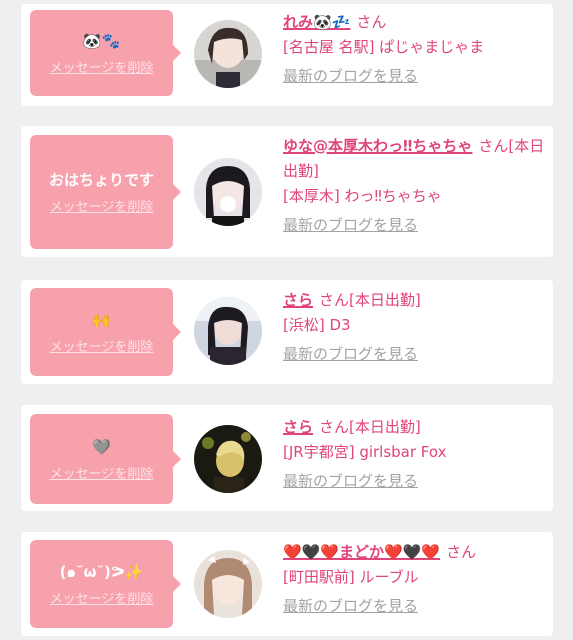  What do you see at coordinates (101, 40) in the screenshot?
I see `message-text: 🐼🐾` at bounding box center [101, 40].